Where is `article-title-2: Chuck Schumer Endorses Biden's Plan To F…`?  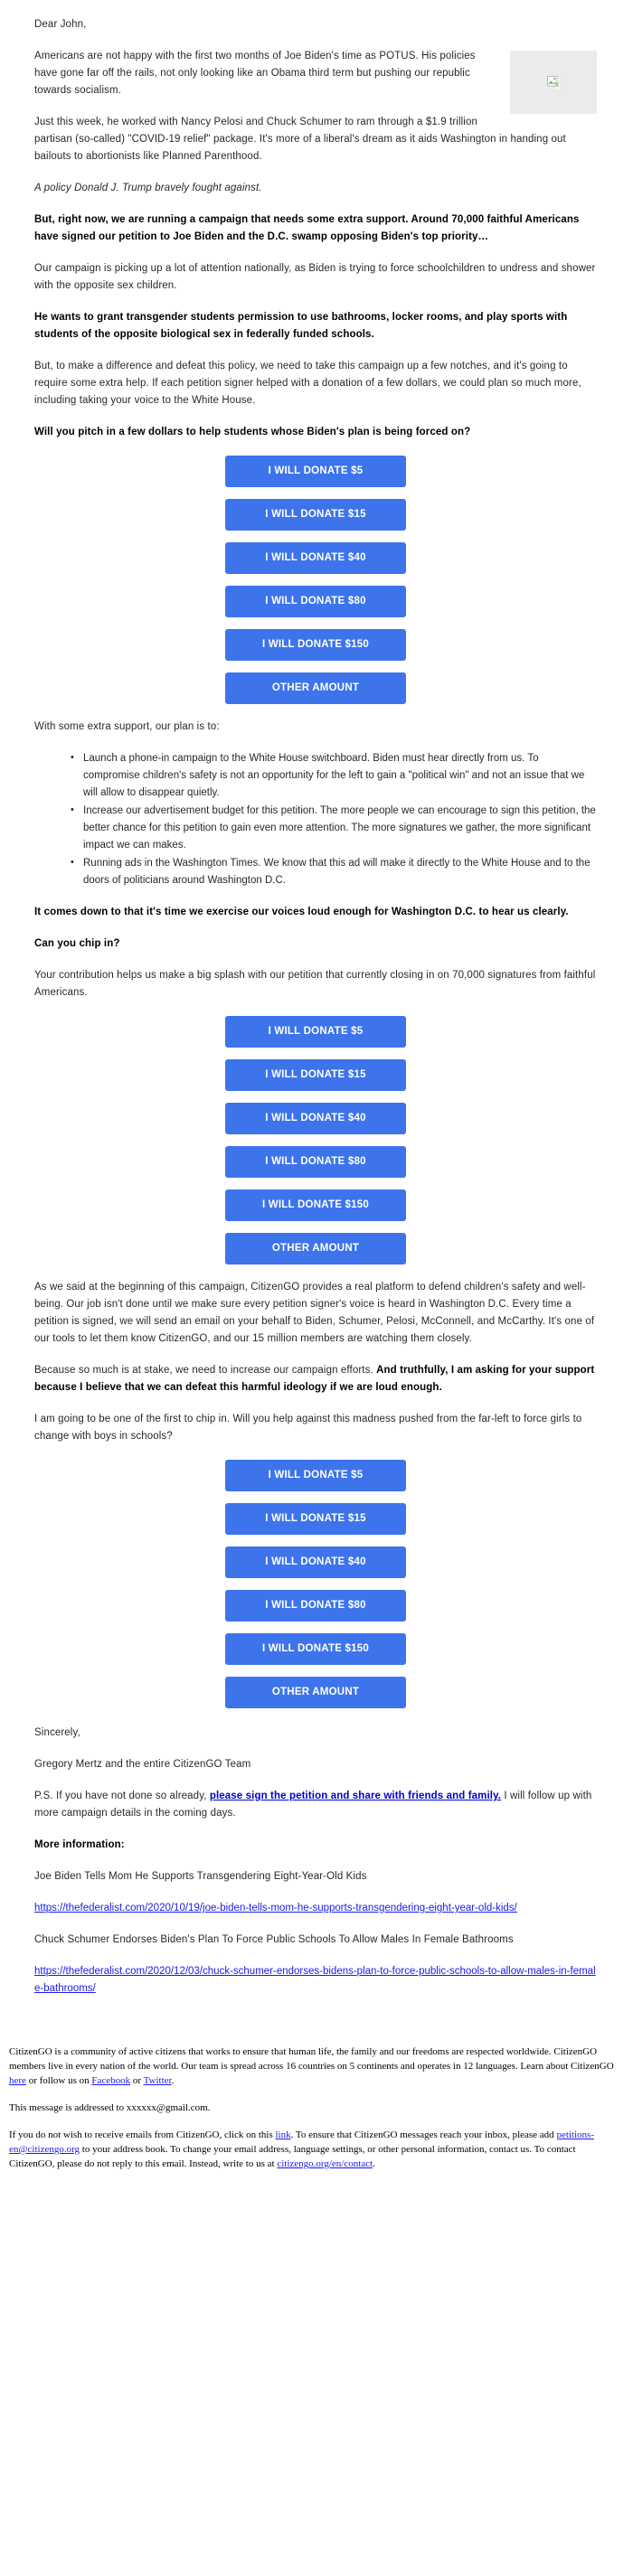 article-title-2: Chuck Schumer Endorses Biden's Plan To F… is located at coordinates (274, 1940).